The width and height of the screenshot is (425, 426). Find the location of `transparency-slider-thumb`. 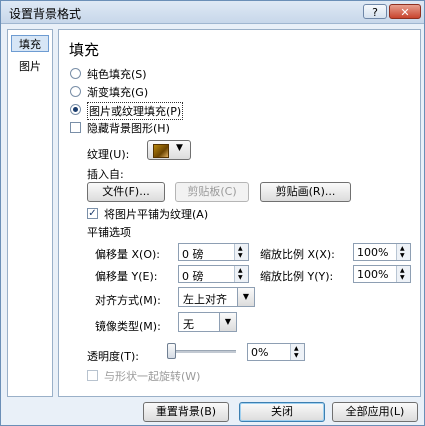

transparency-slider-thumb is located at coordinates (171, 351).